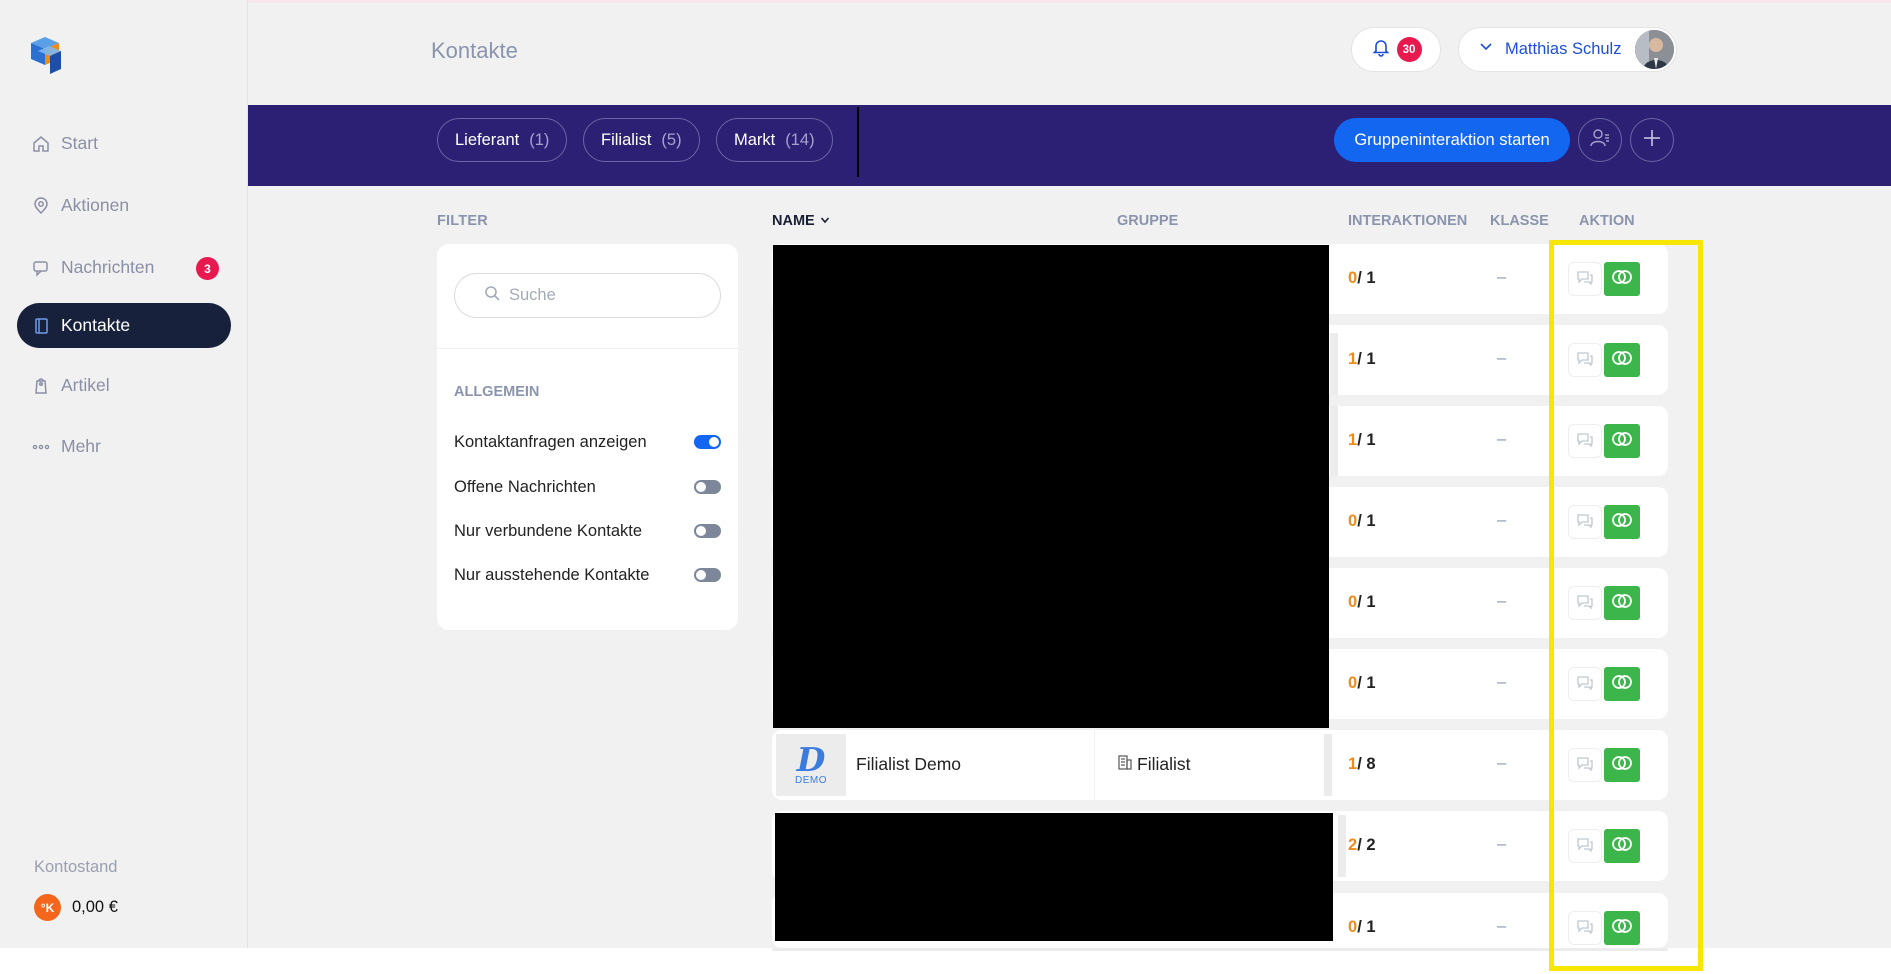  What do you see at coordinates (707, 575) in the screenshot?
I see `toggle-ausstehende-kontakte` at bounding box center [707, 575].